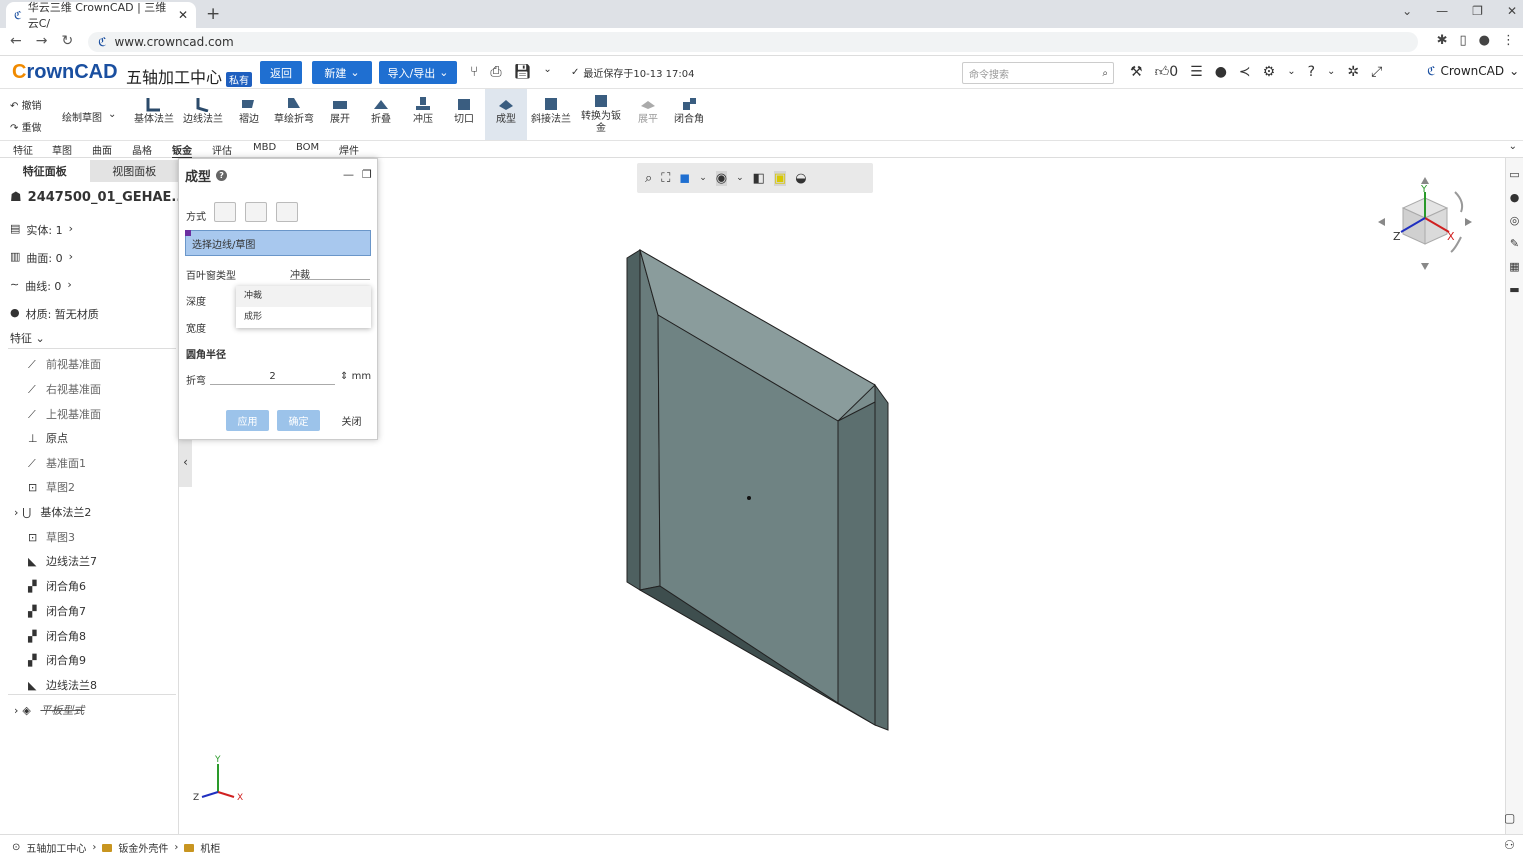 Image resolution: width=1523 pixels, height=863 pixels. I want to click on restore-icon: ❐, so click(1477, 11).